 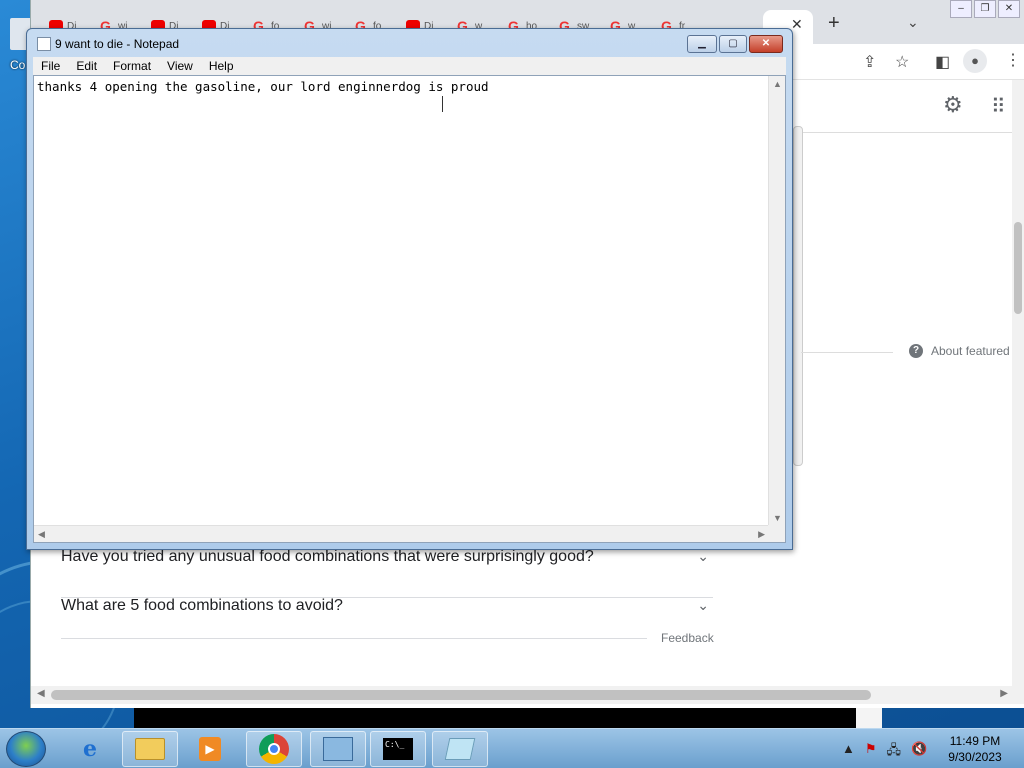 I want to click on about-featured-label: About featured, so click(x=970, y=351).